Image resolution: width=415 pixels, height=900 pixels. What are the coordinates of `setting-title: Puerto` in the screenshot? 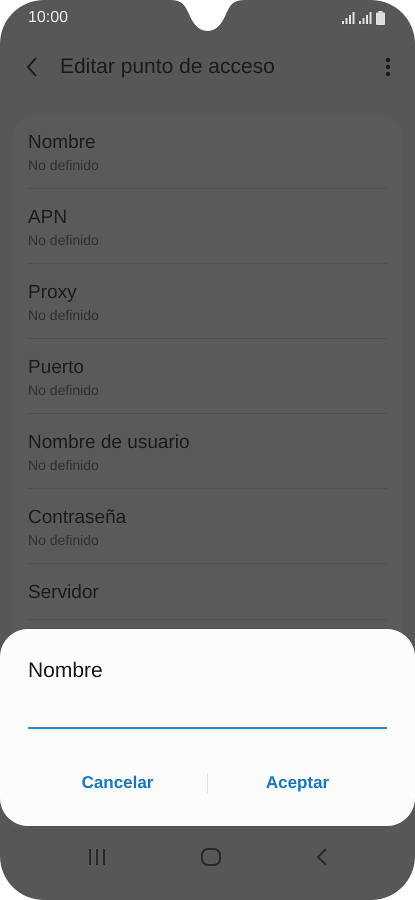 It's located at (207, 368).